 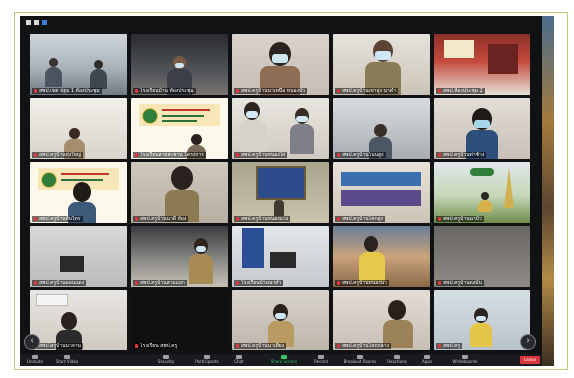 I want to click on apps-button: Apps, so click(x=427, y=360).